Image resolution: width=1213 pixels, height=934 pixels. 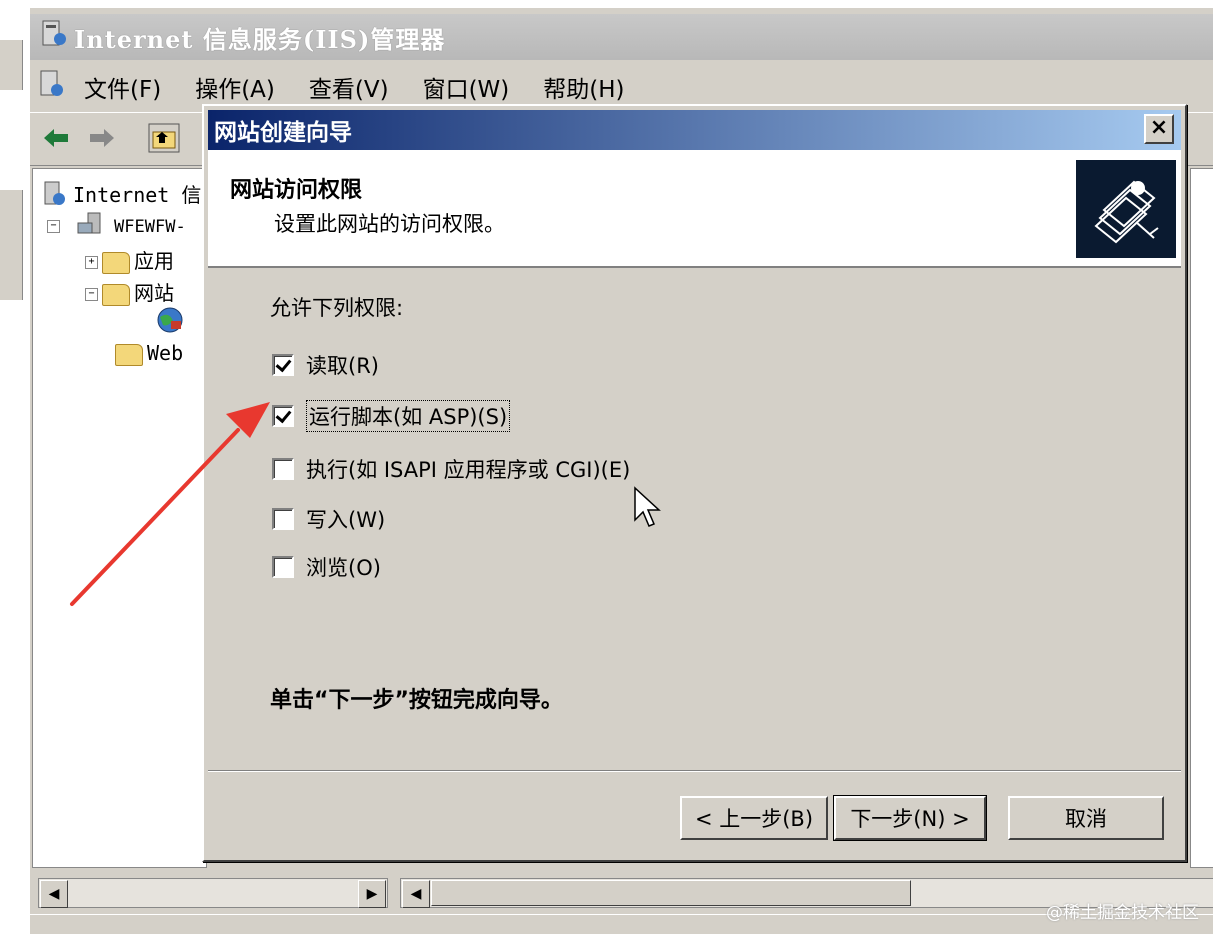 I want to click on tree-node-websites: − 网站, so click(x=129, y=291).